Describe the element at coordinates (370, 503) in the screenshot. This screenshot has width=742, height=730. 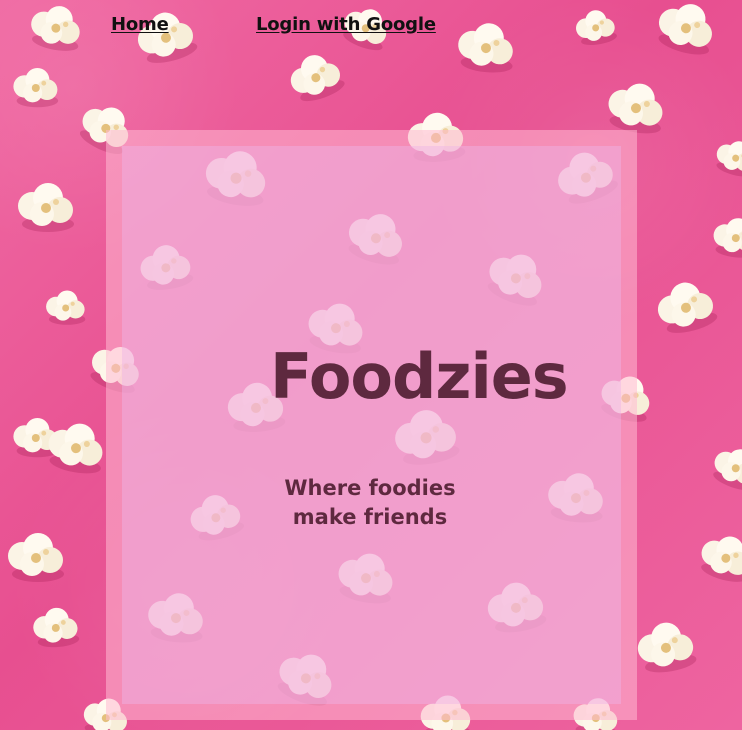
I see `tagline: Where foodies make friends` at that location.